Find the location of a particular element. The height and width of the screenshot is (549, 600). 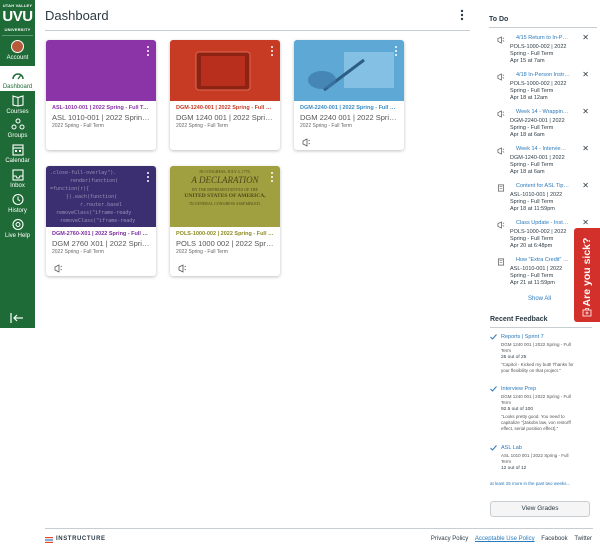

dashboard-options-icon is located at coordinates (462, 15).